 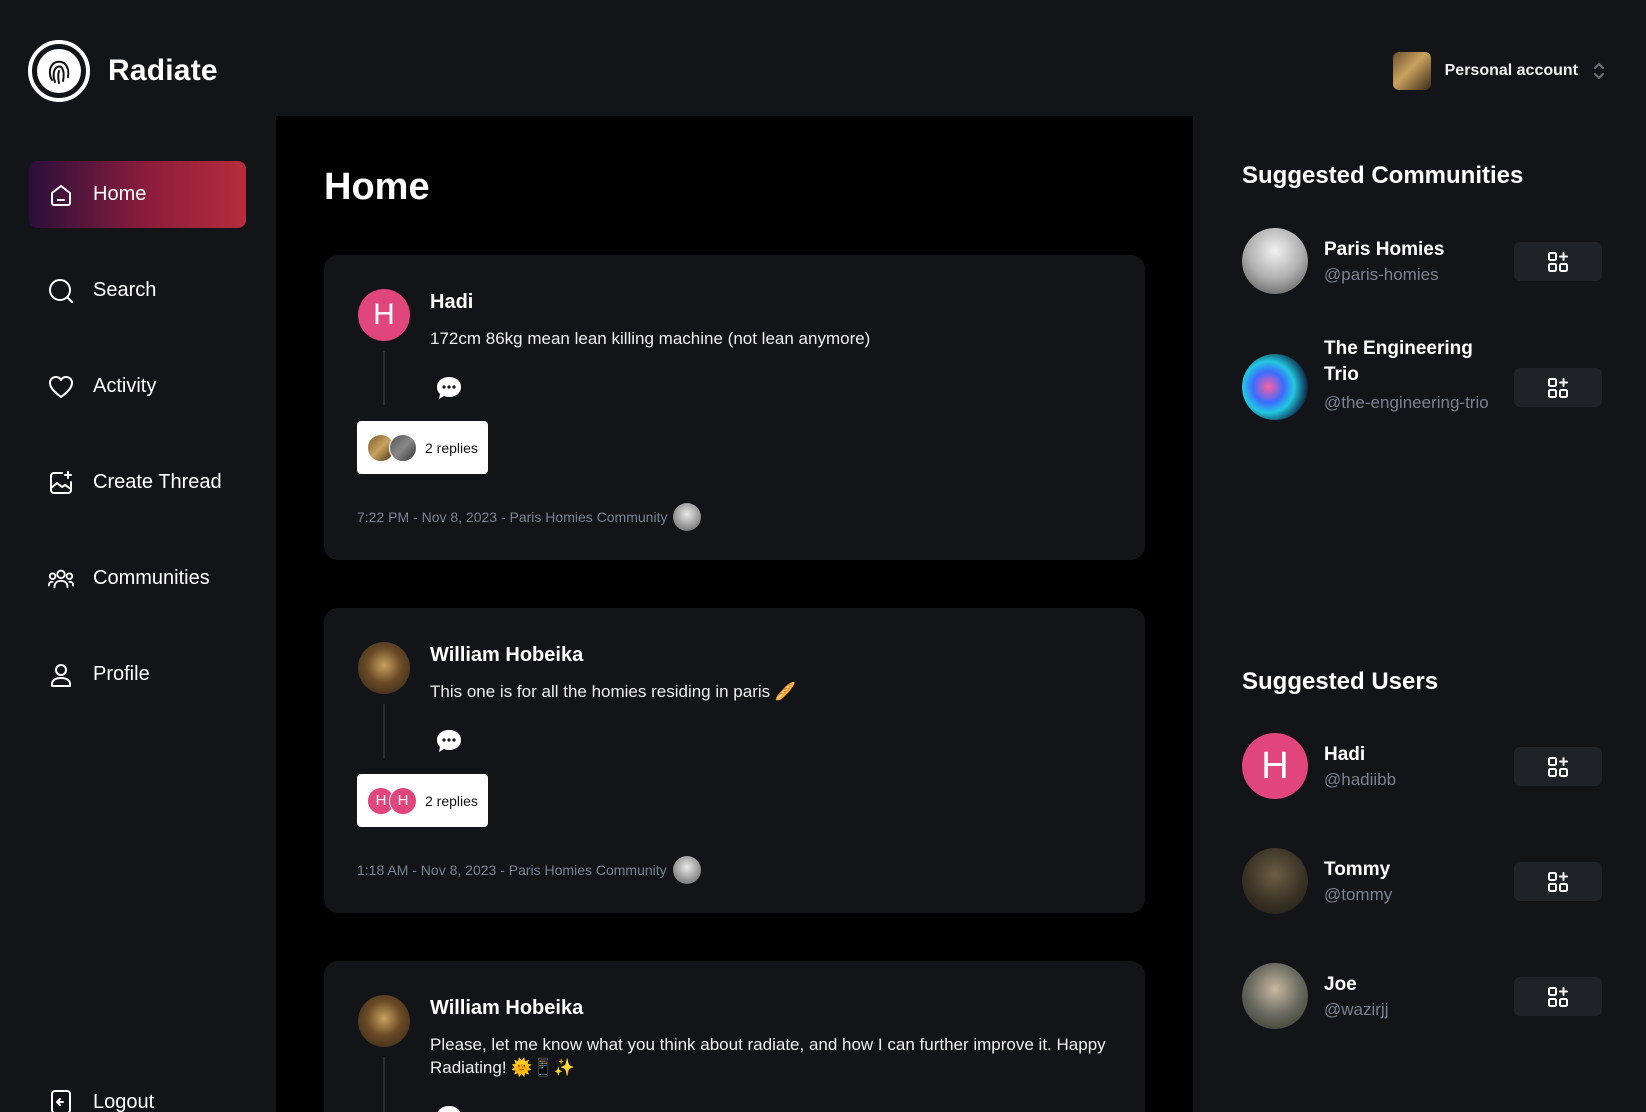 I want to click on replies-button: 2 replies, so click(x=422, y=447).